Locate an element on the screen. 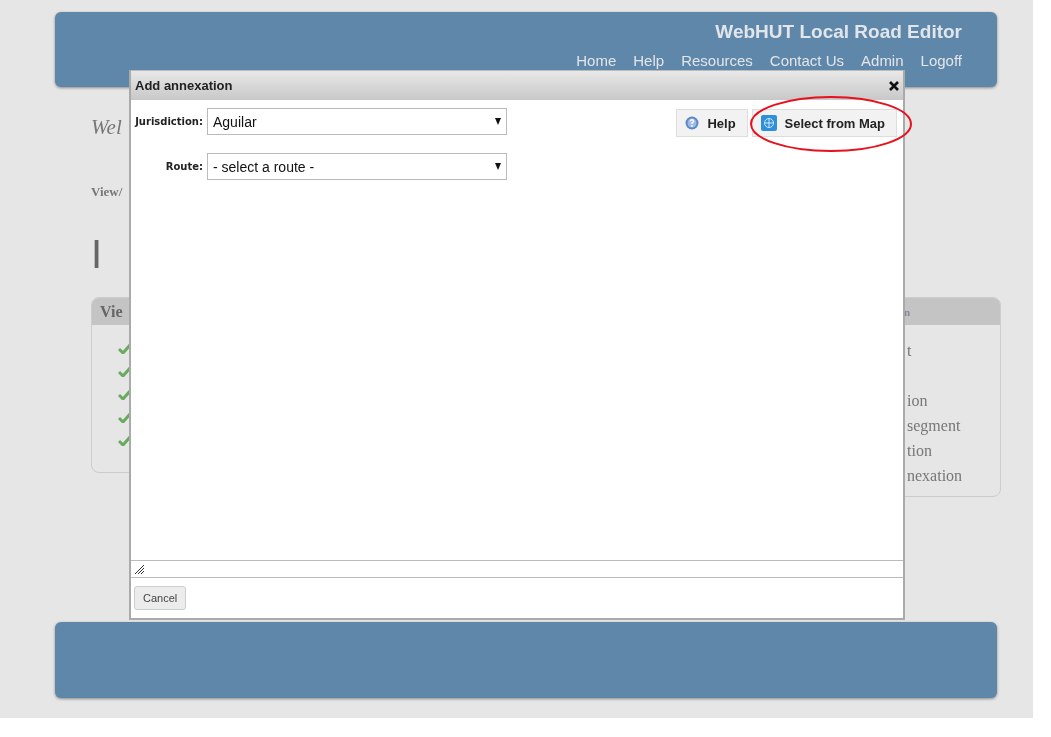  nav-link: Resources is located at coordinates (717, 60).